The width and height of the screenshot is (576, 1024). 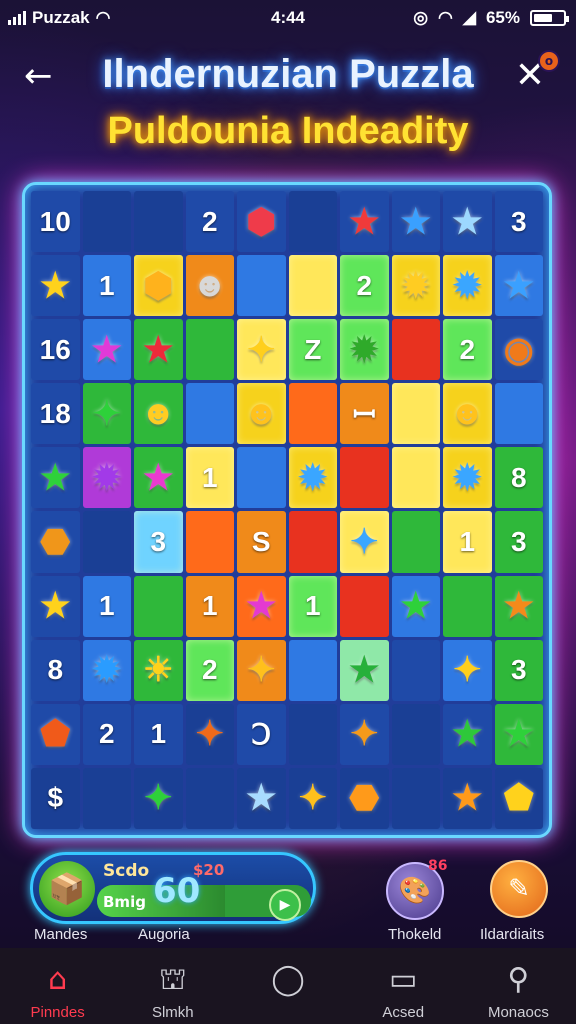 I want to click on board-cell: ⬟, so click(x=519, y=798).